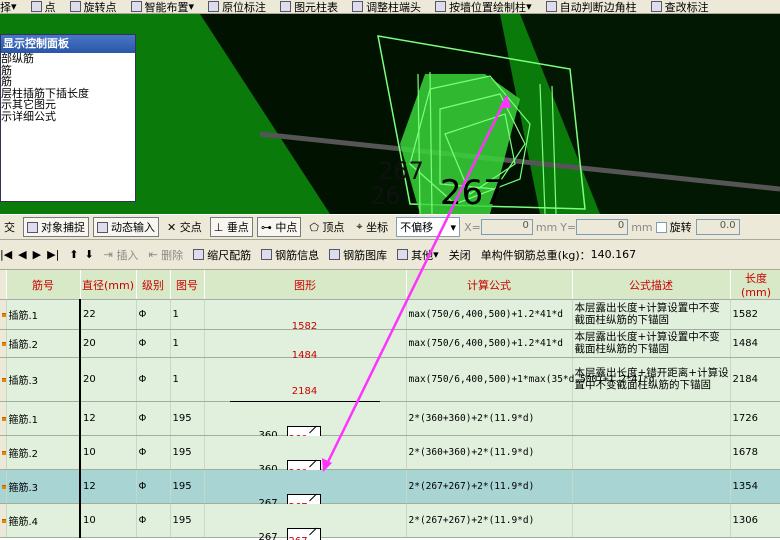  What do you see at coordinates (591, 6) in the screenshot?
I see `toolbar-auto-corner: 自动判断边角柱` at bounding box center [591, 6].